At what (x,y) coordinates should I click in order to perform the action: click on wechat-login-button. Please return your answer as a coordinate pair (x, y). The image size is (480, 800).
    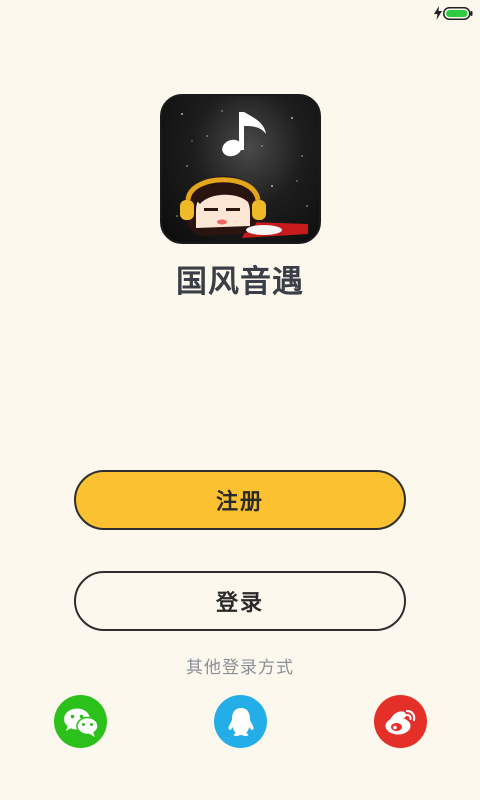
    Looking at the image, I should click on (80, 721).